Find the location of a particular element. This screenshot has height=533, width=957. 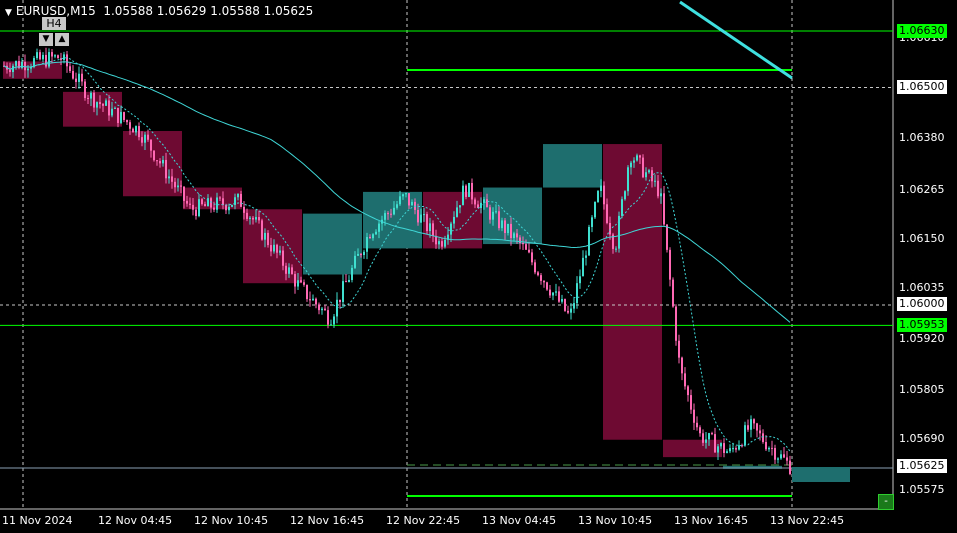

level-label-high: 1.06630 is located at coordinates (922, 31).